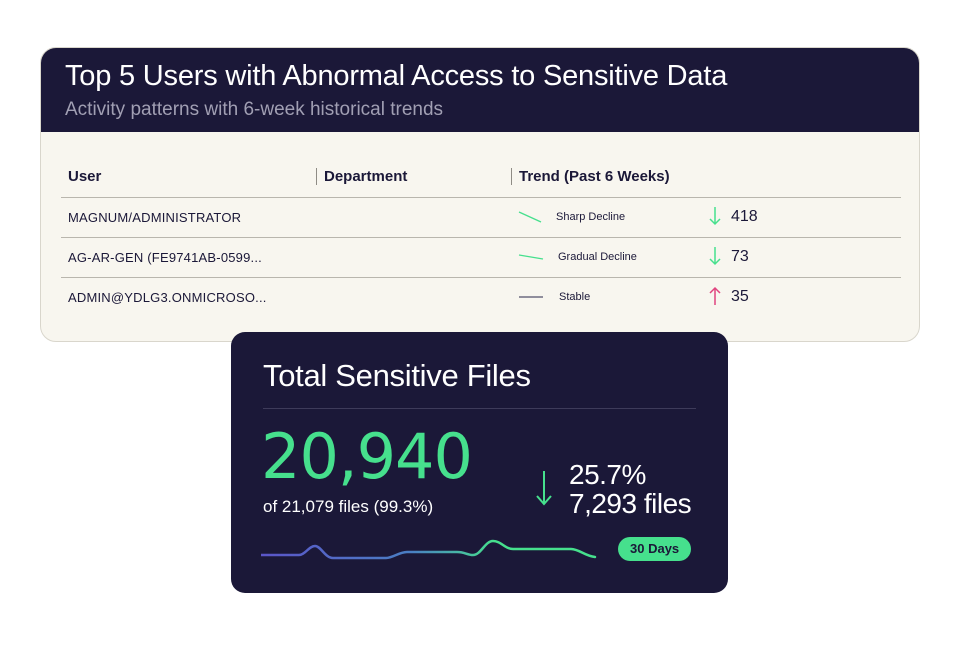 The height and width of the screenshot is (663, 960). What do you see at coordinates (591, 217) in the screenshot?
I see `trend-label: Sharp Decline` at bounding box center [591, 217].